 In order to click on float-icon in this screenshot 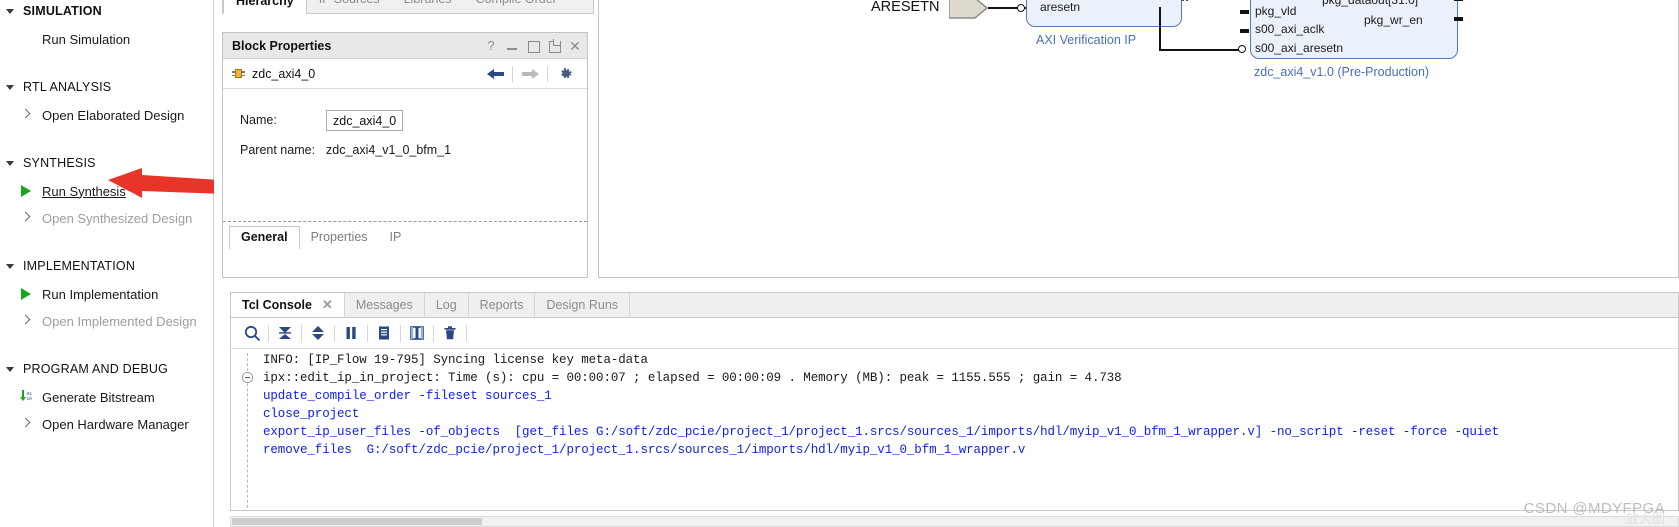, I will do `click(554, 46)`.